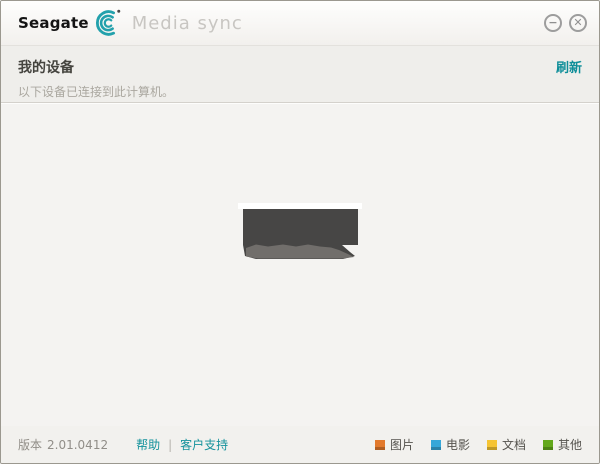 This screenshot has height=464, width=600. What do you see at coordinates (96, 92) in the screenshot?
I see `page-subtitle: 以下设备已连接到此计算机。` at bounding box center [96, 92].